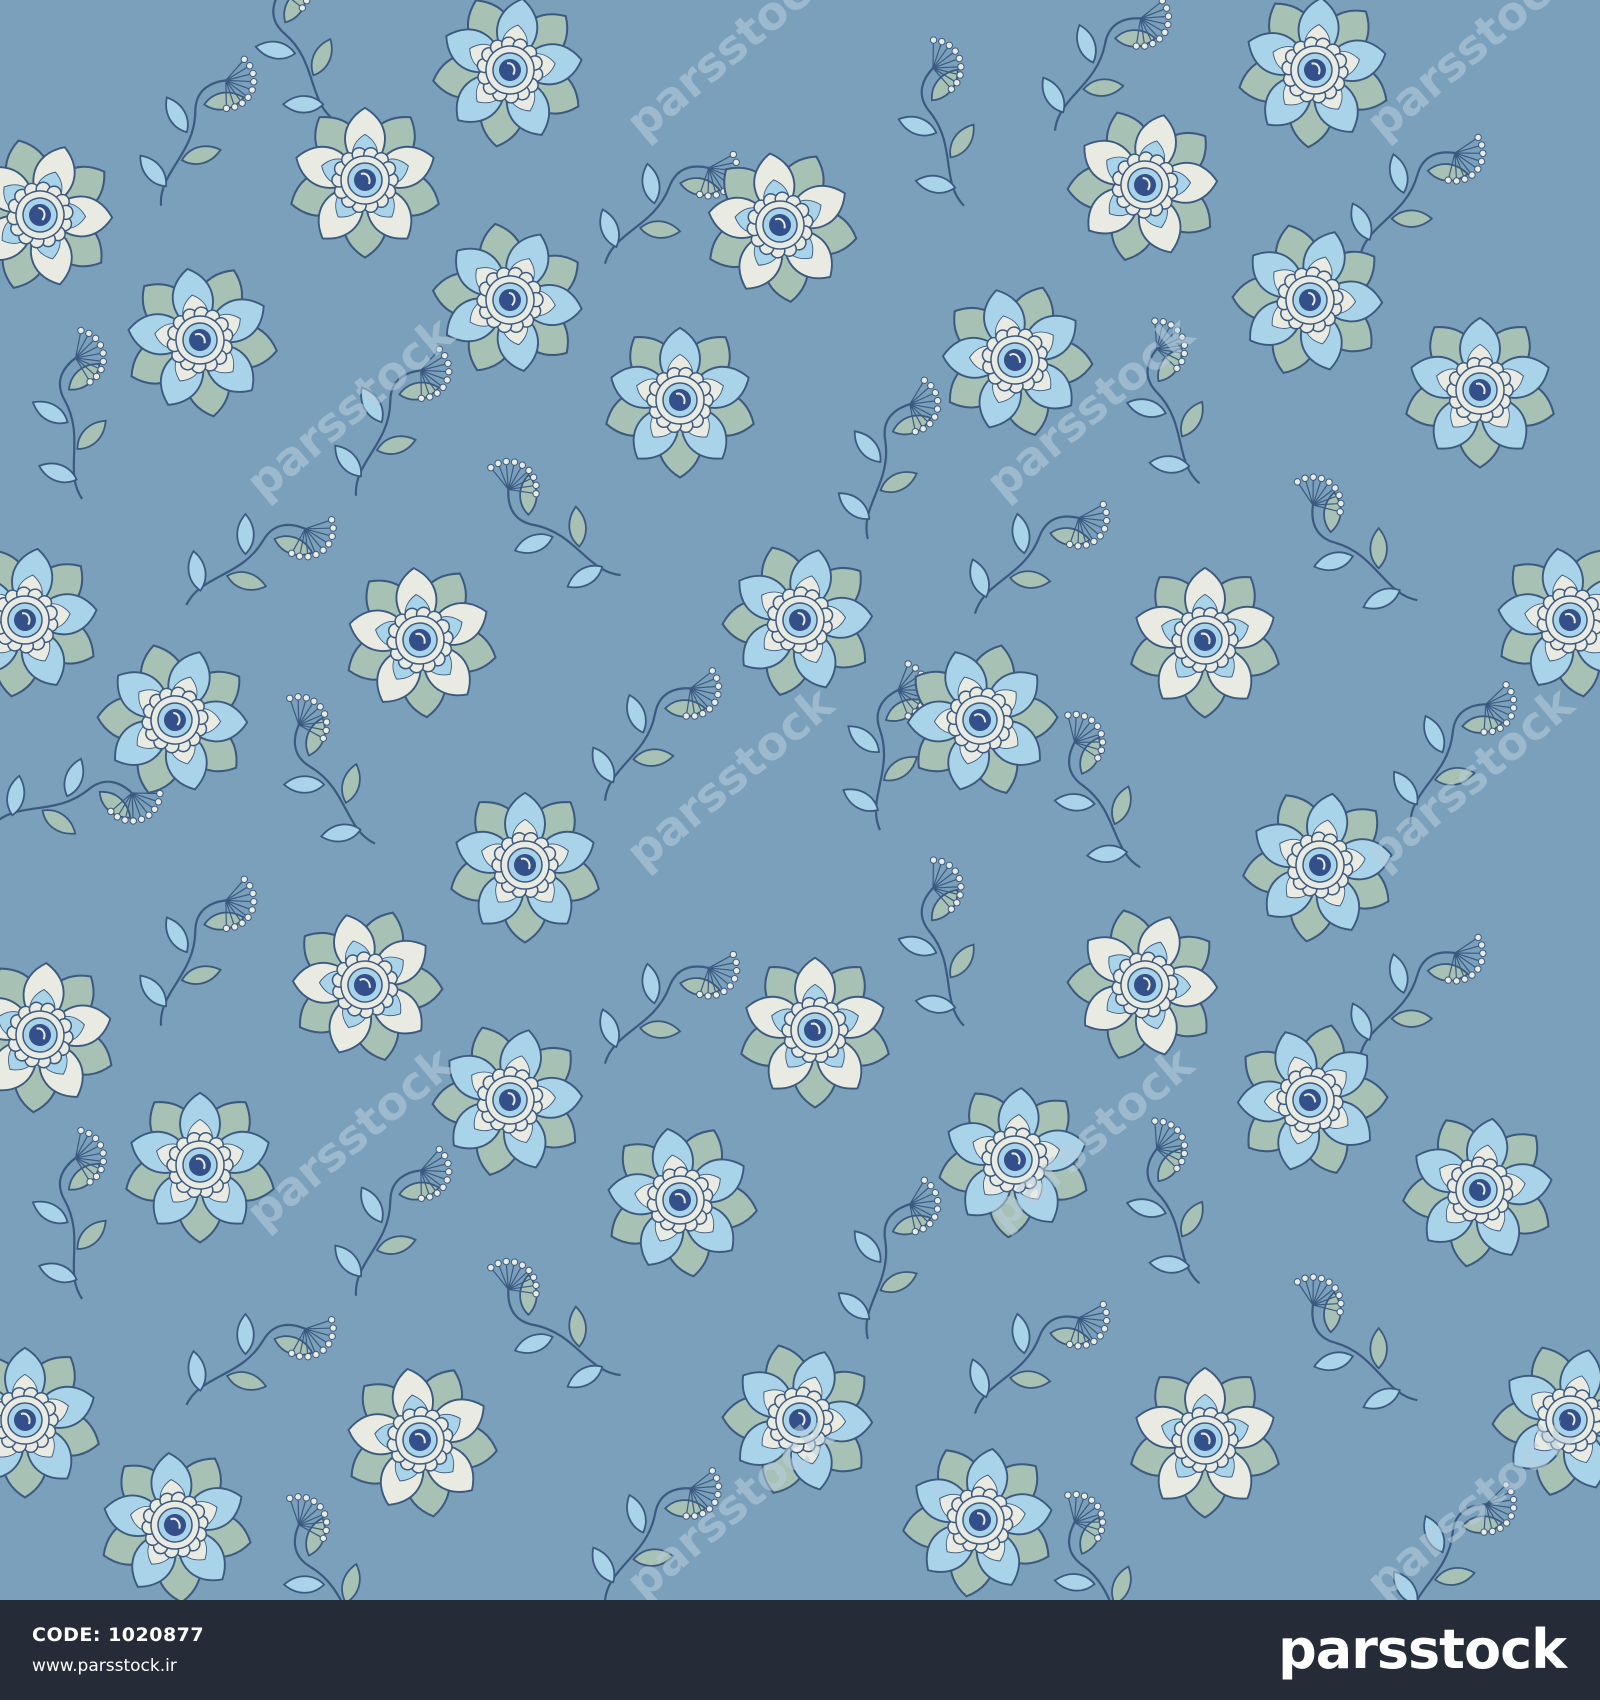  I want to click on website-url: www.parsstock.ir, so click(104, 1666).